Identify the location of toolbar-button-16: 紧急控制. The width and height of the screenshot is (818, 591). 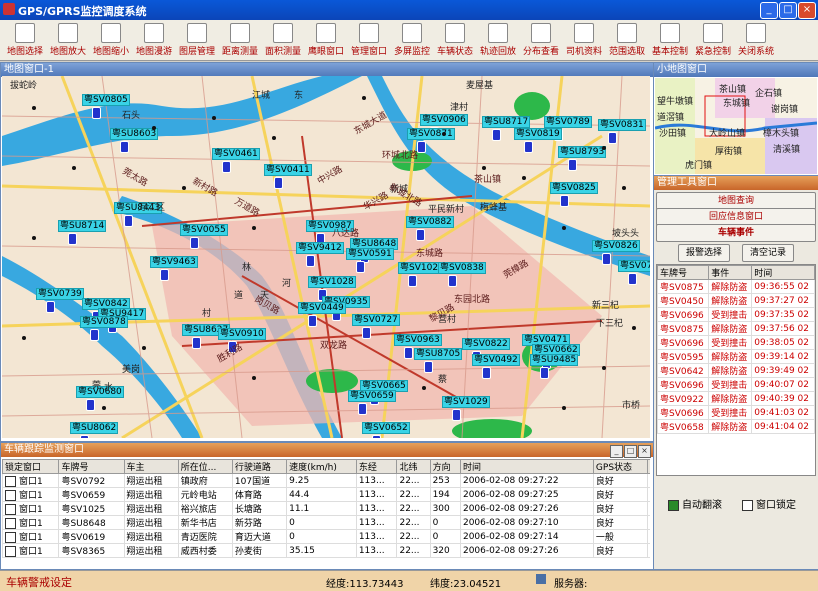
(713, 40).